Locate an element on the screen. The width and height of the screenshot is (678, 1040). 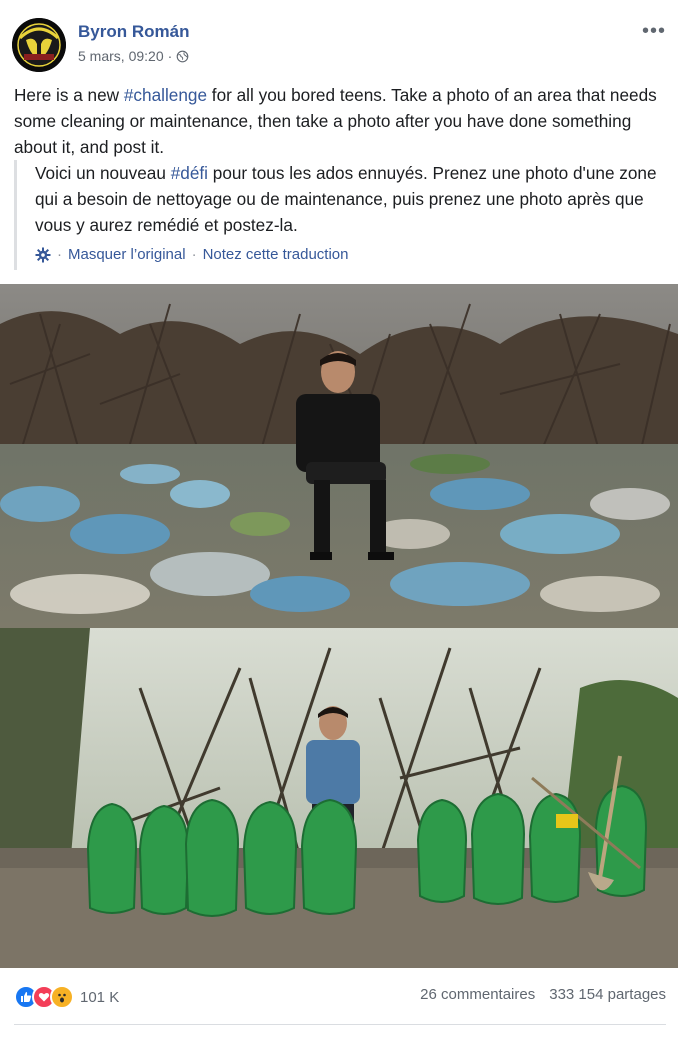
avatar is located at coordinates (39, 45).